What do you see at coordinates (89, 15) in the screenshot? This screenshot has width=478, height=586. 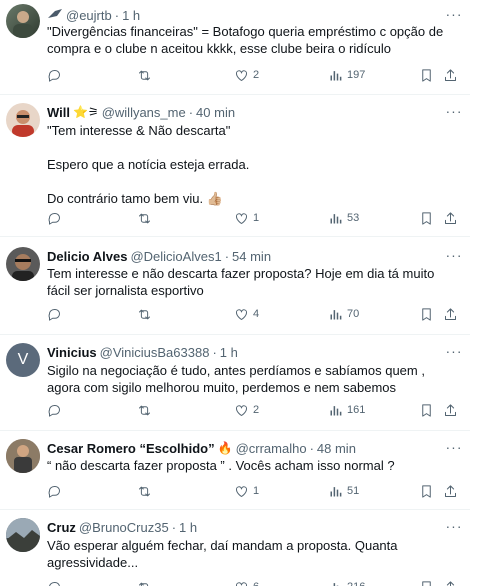 I see `user-handle: @eujrtb` at bounding box center [89, 15].